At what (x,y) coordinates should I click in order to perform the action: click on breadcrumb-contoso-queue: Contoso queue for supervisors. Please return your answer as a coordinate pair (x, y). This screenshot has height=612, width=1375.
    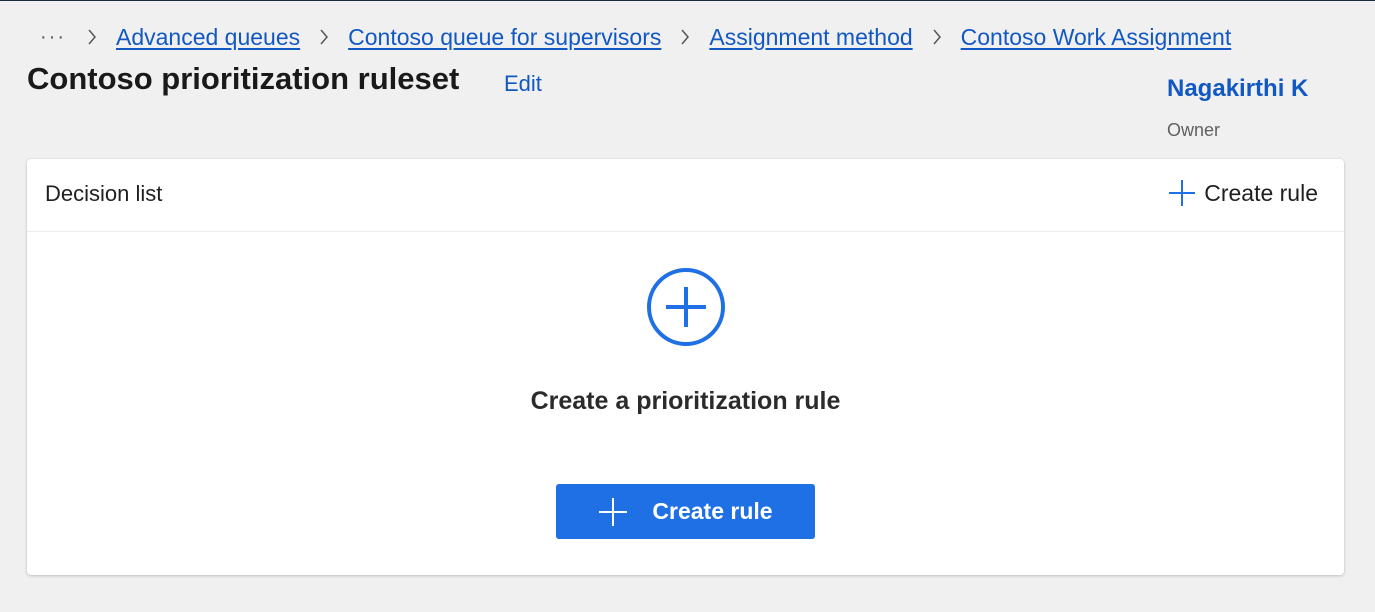
    Looking at the image, I should click on (504, 37).